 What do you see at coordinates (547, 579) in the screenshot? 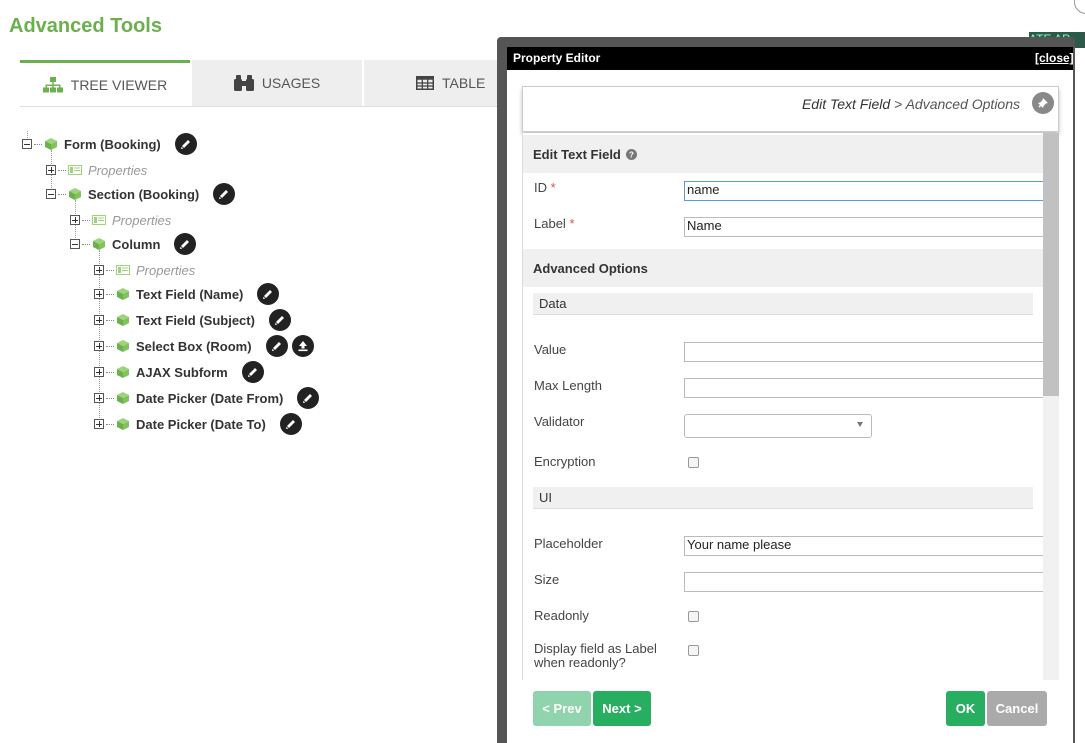
I see `size-label: Size` at bounding box center [547, 579].